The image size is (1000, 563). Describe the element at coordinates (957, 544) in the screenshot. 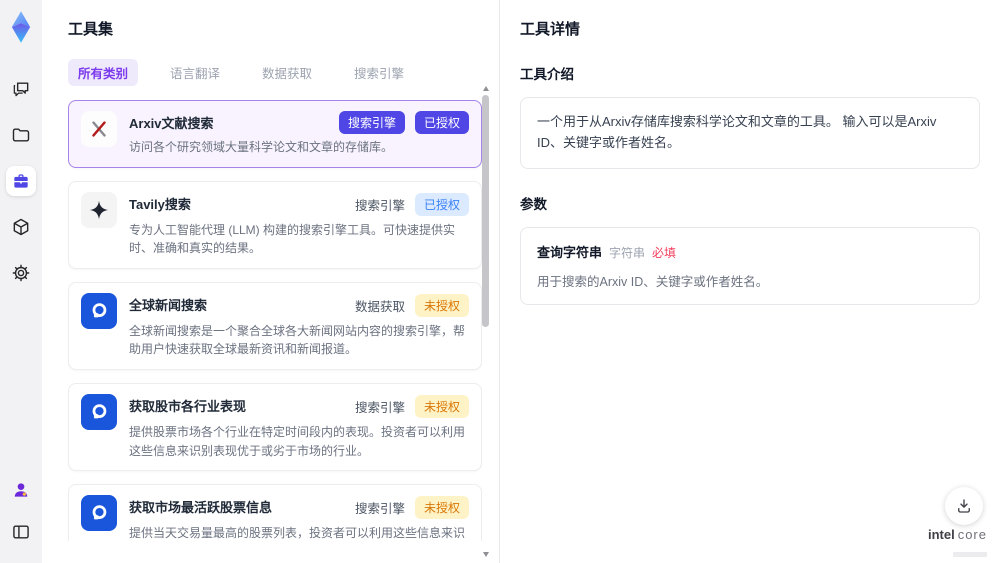

I see `intel-core-logo: intel core` at that location.